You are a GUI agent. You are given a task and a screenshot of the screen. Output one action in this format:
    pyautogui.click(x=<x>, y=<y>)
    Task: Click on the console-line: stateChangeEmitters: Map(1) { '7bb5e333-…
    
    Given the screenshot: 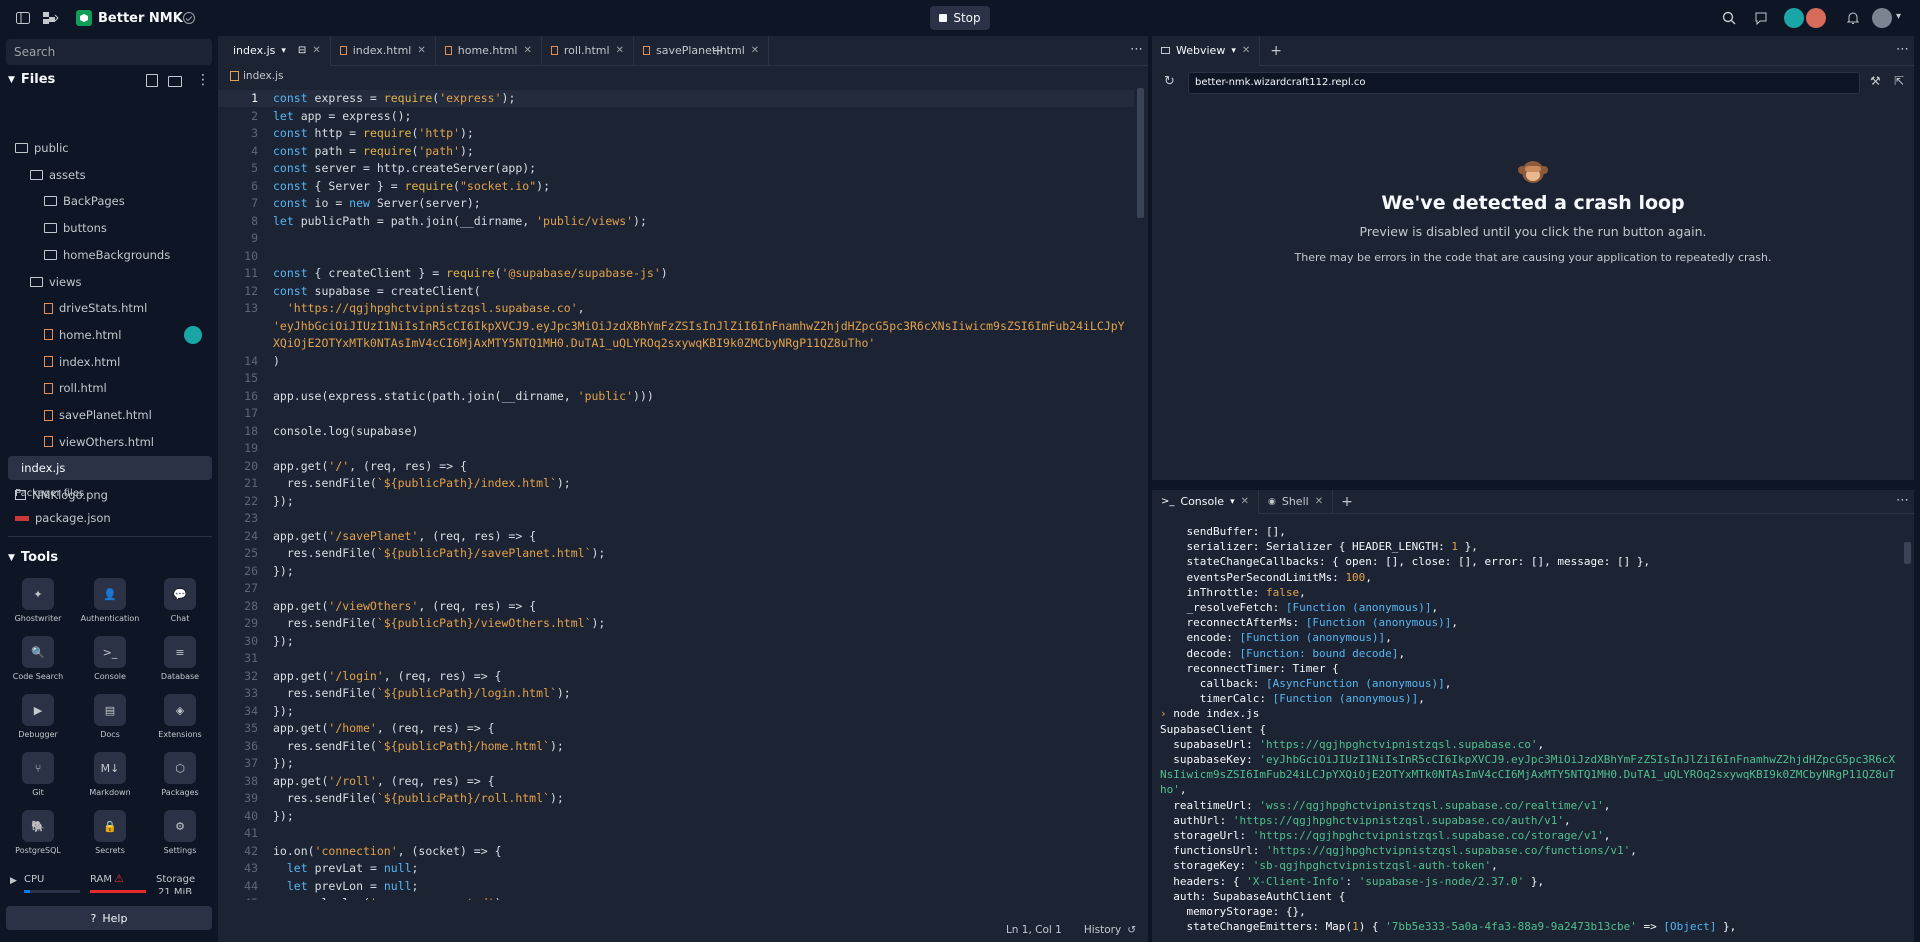 What is the action you would take?
    pyautogui.click(x=1448, y=927)
    